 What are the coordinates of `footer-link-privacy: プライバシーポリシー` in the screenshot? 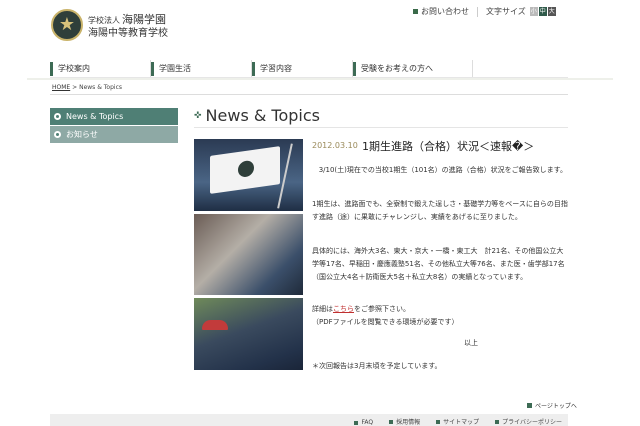 It's located at (528, 421).